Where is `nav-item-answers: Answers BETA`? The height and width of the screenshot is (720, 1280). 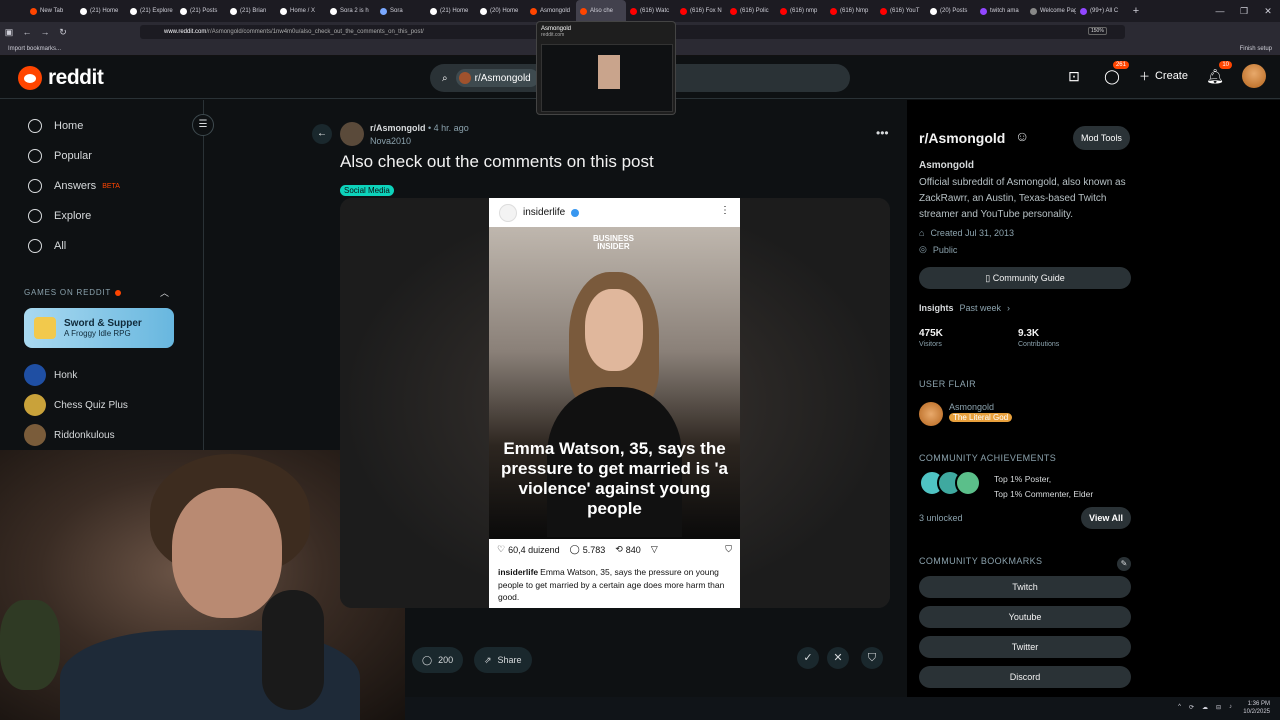 nav-item-answers: Answers BETA is located at coordinates (101, 186).